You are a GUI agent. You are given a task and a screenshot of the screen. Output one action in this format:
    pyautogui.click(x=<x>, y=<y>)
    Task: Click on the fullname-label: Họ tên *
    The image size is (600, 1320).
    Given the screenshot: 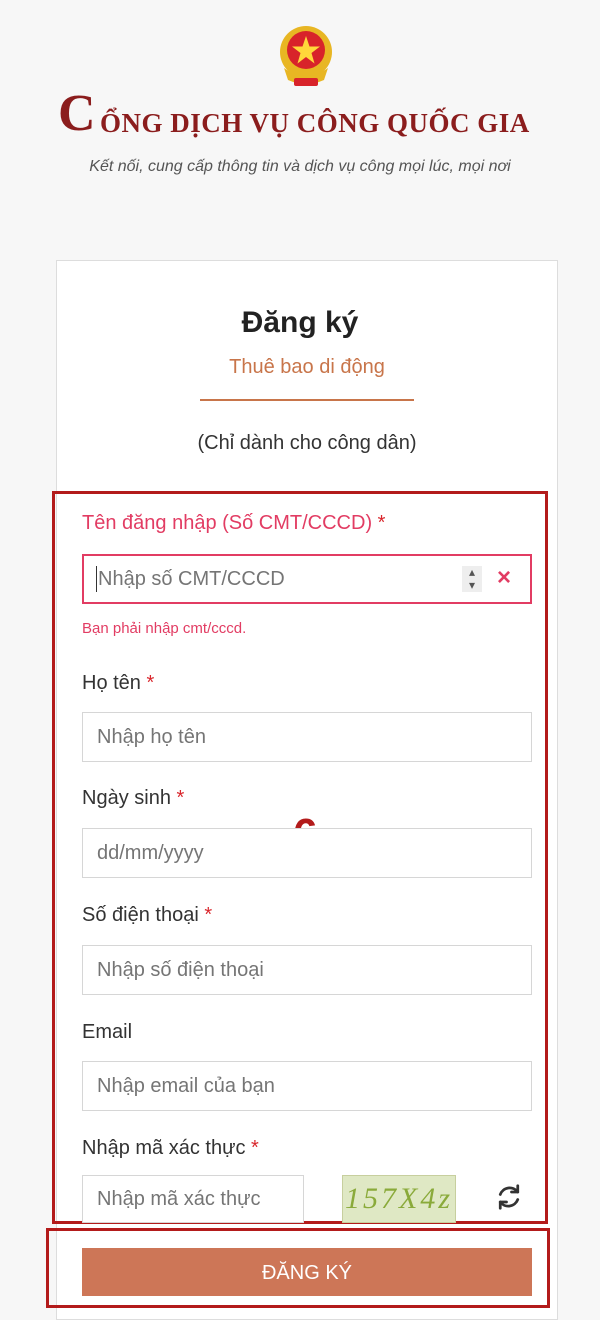 What is the action you would take?
    pyautogui.click(x=118, y=683)
    